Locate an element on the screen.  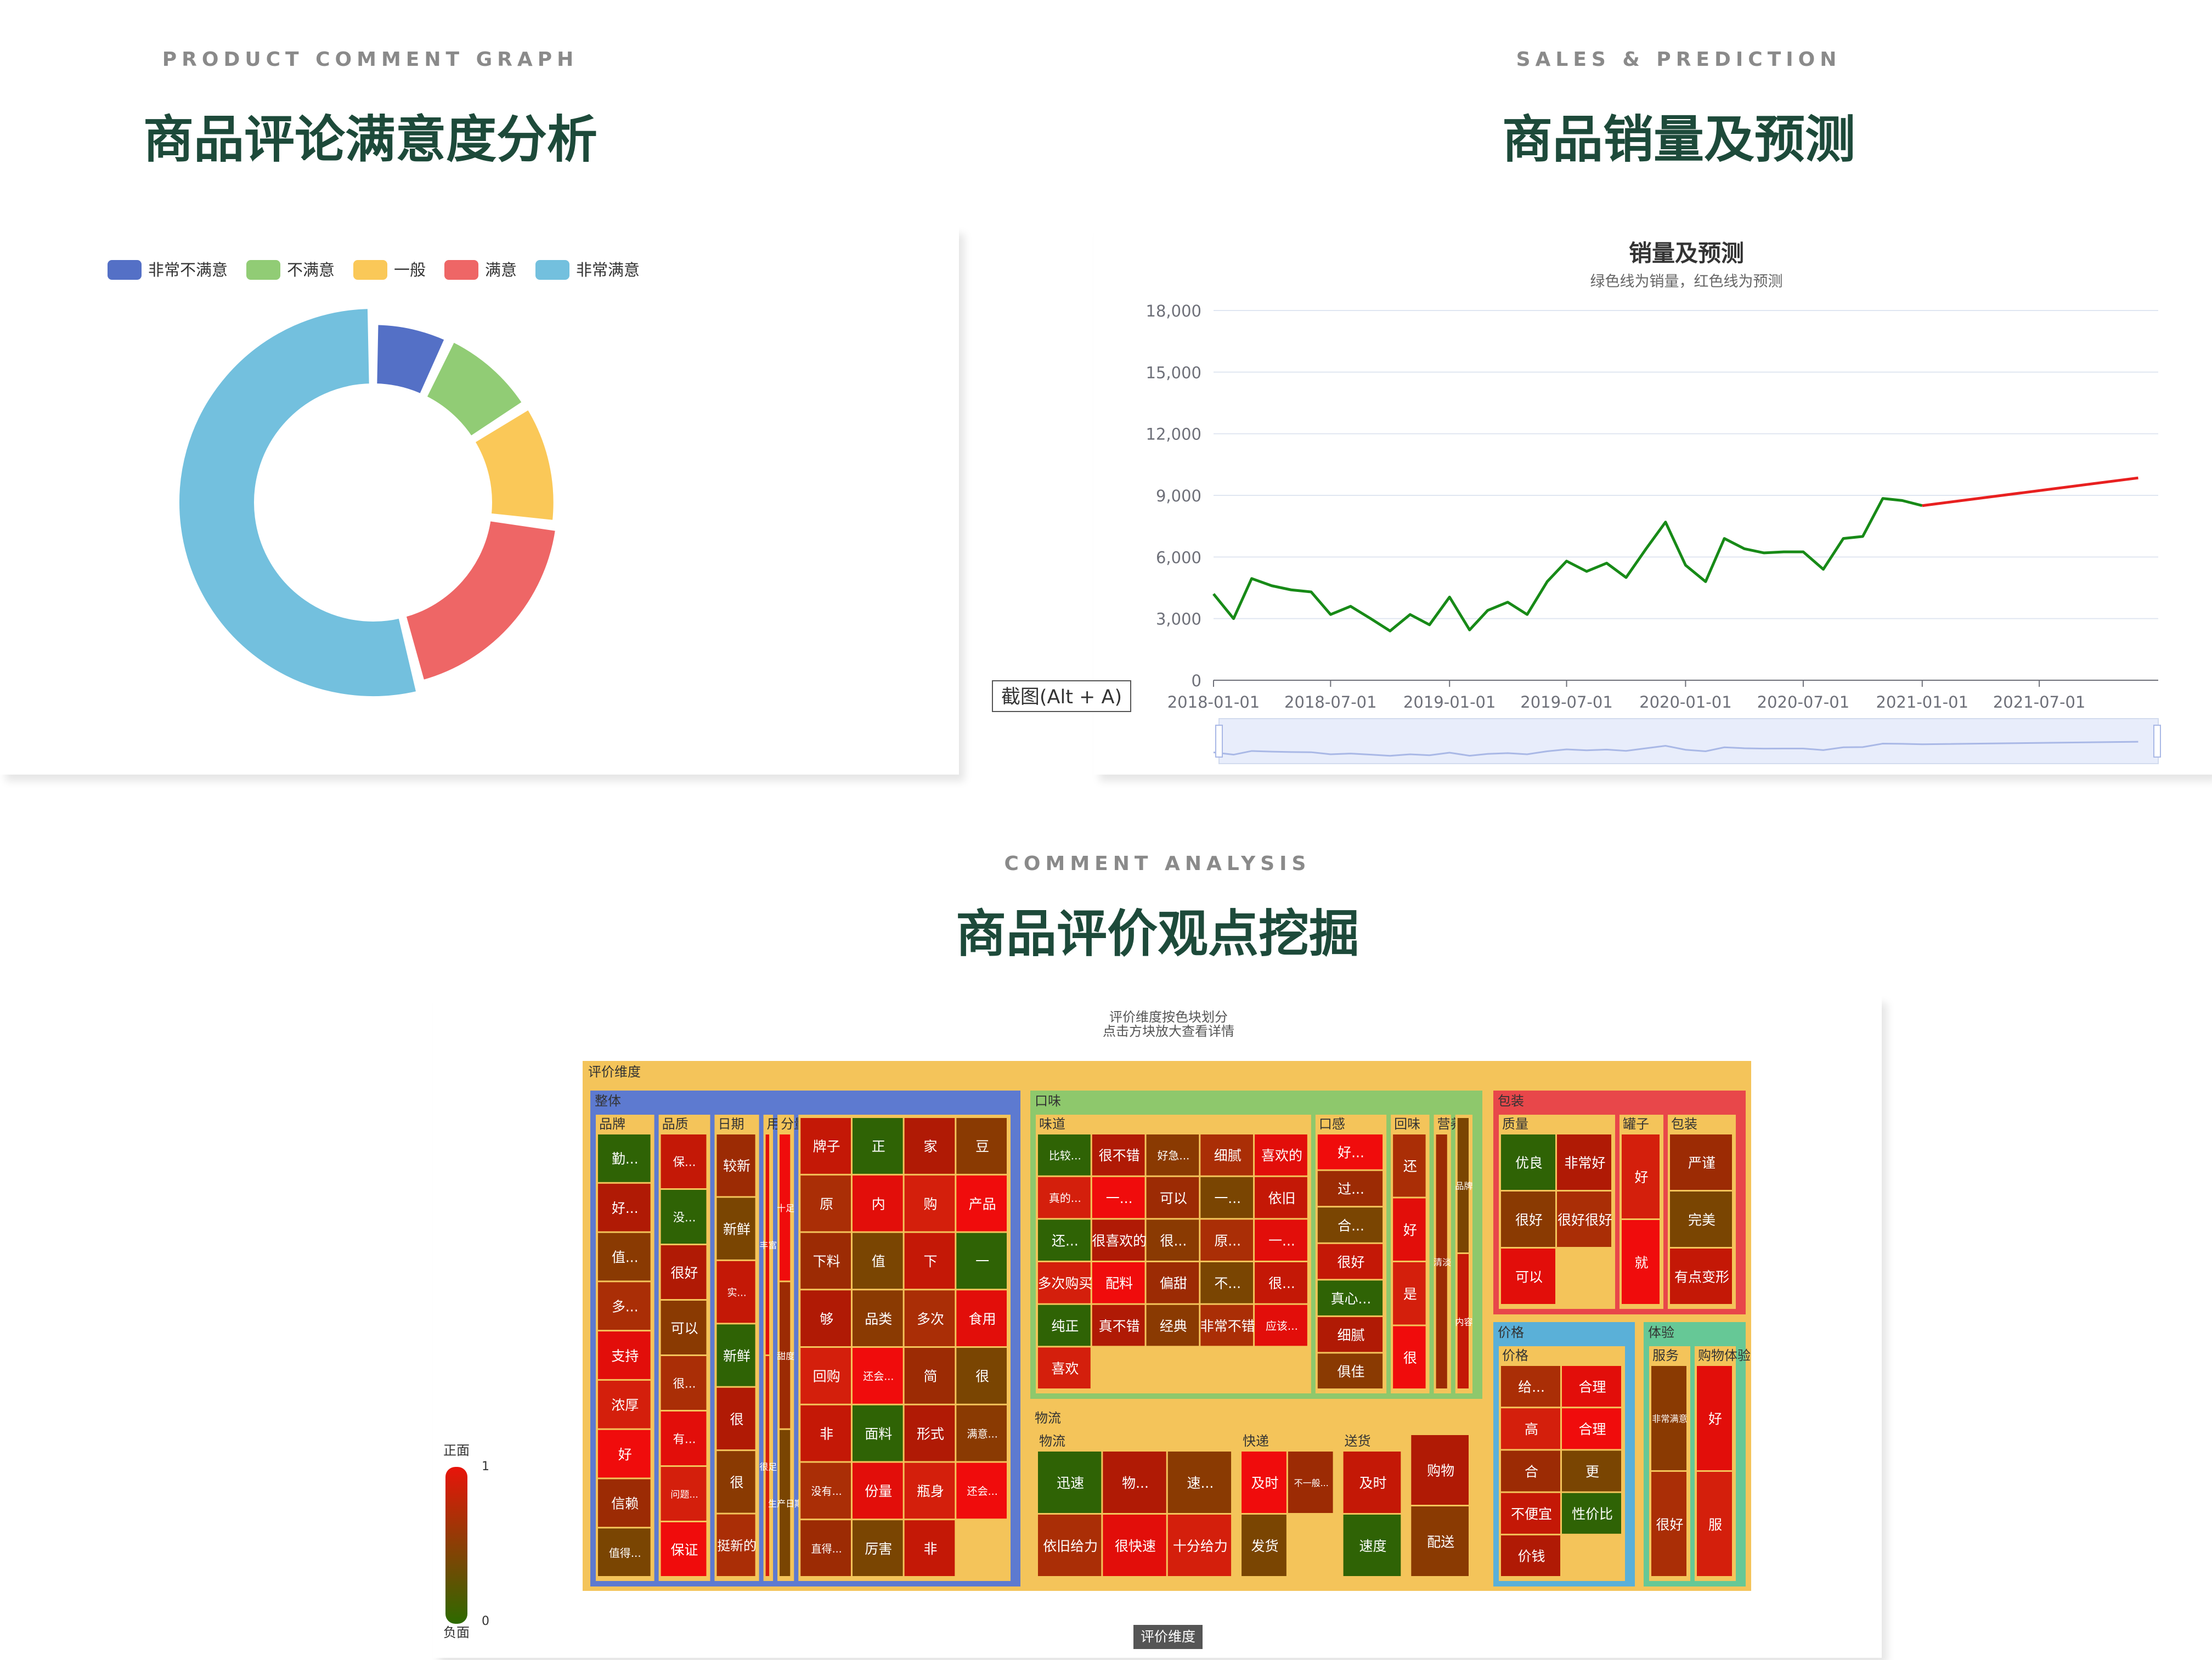
treemap-cell-label: 完美 is located at coordinates (1702, 1220).